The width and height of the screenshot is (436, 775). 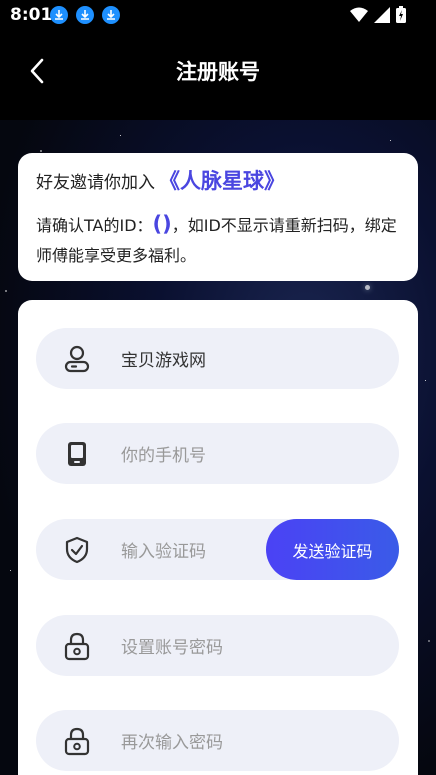 I want to click on code-field: 输入验证码 发送验证码, so click(x=217, y=549).